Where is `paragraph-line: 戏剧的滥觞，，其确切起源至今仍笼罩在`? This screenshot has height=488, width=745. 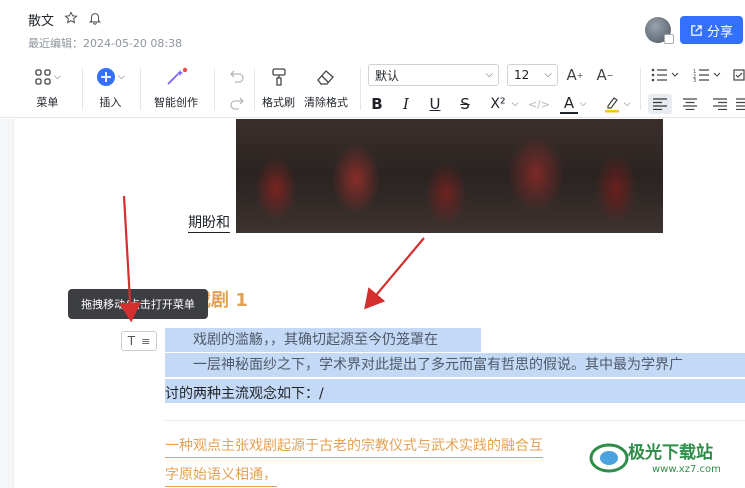 paragraph-line: 戏剧的滥觞，，其确切起源至今仍笼罩在 is located at coordinates (315, 340).